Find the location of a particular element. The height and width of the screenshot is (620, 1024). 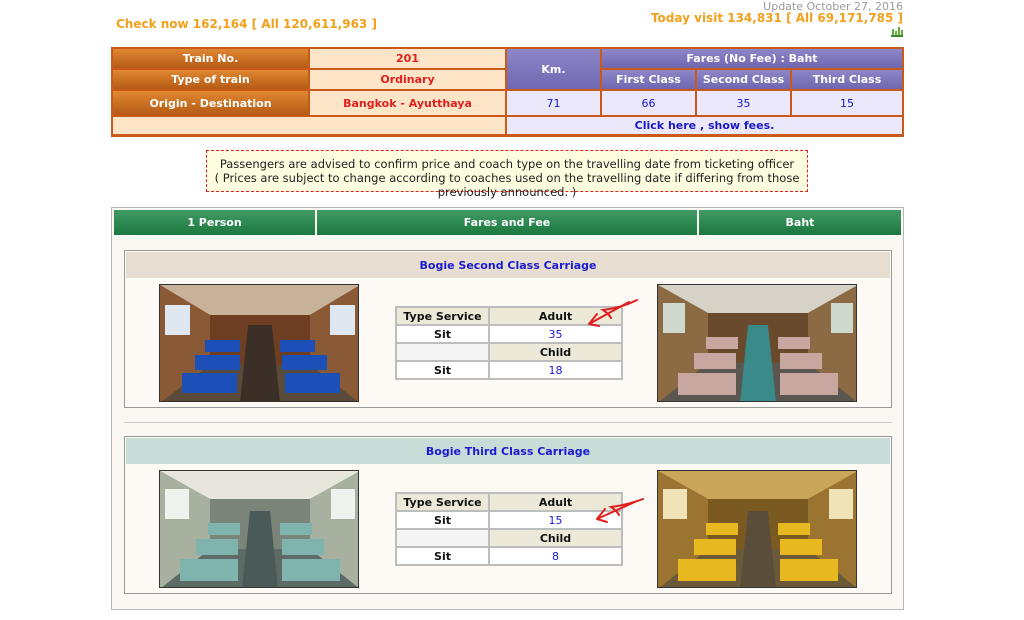

child-header: Child is located at coordinates (555, 352).